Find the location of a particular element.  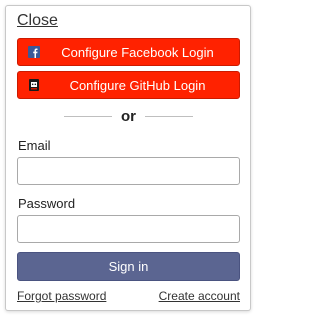

facebook-login-button: Configure Facebook Login is located at coordinates (128, 52).